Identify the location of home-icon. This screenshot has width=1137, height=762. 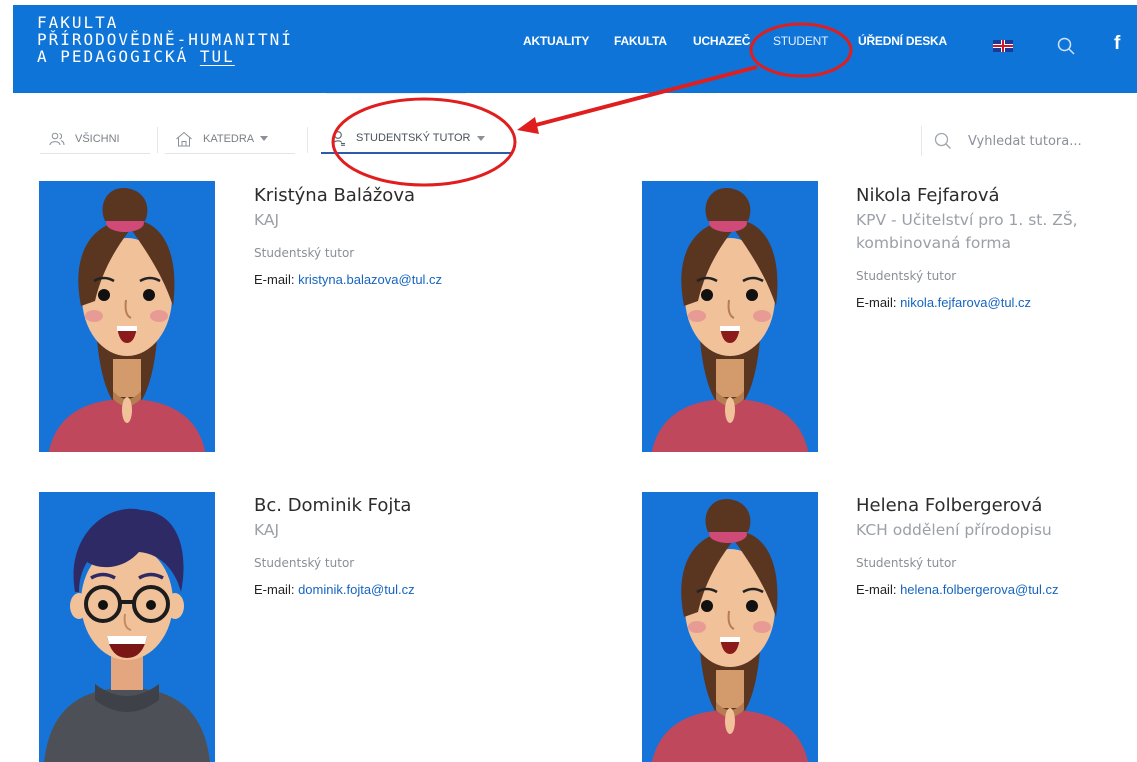
(184, 138).